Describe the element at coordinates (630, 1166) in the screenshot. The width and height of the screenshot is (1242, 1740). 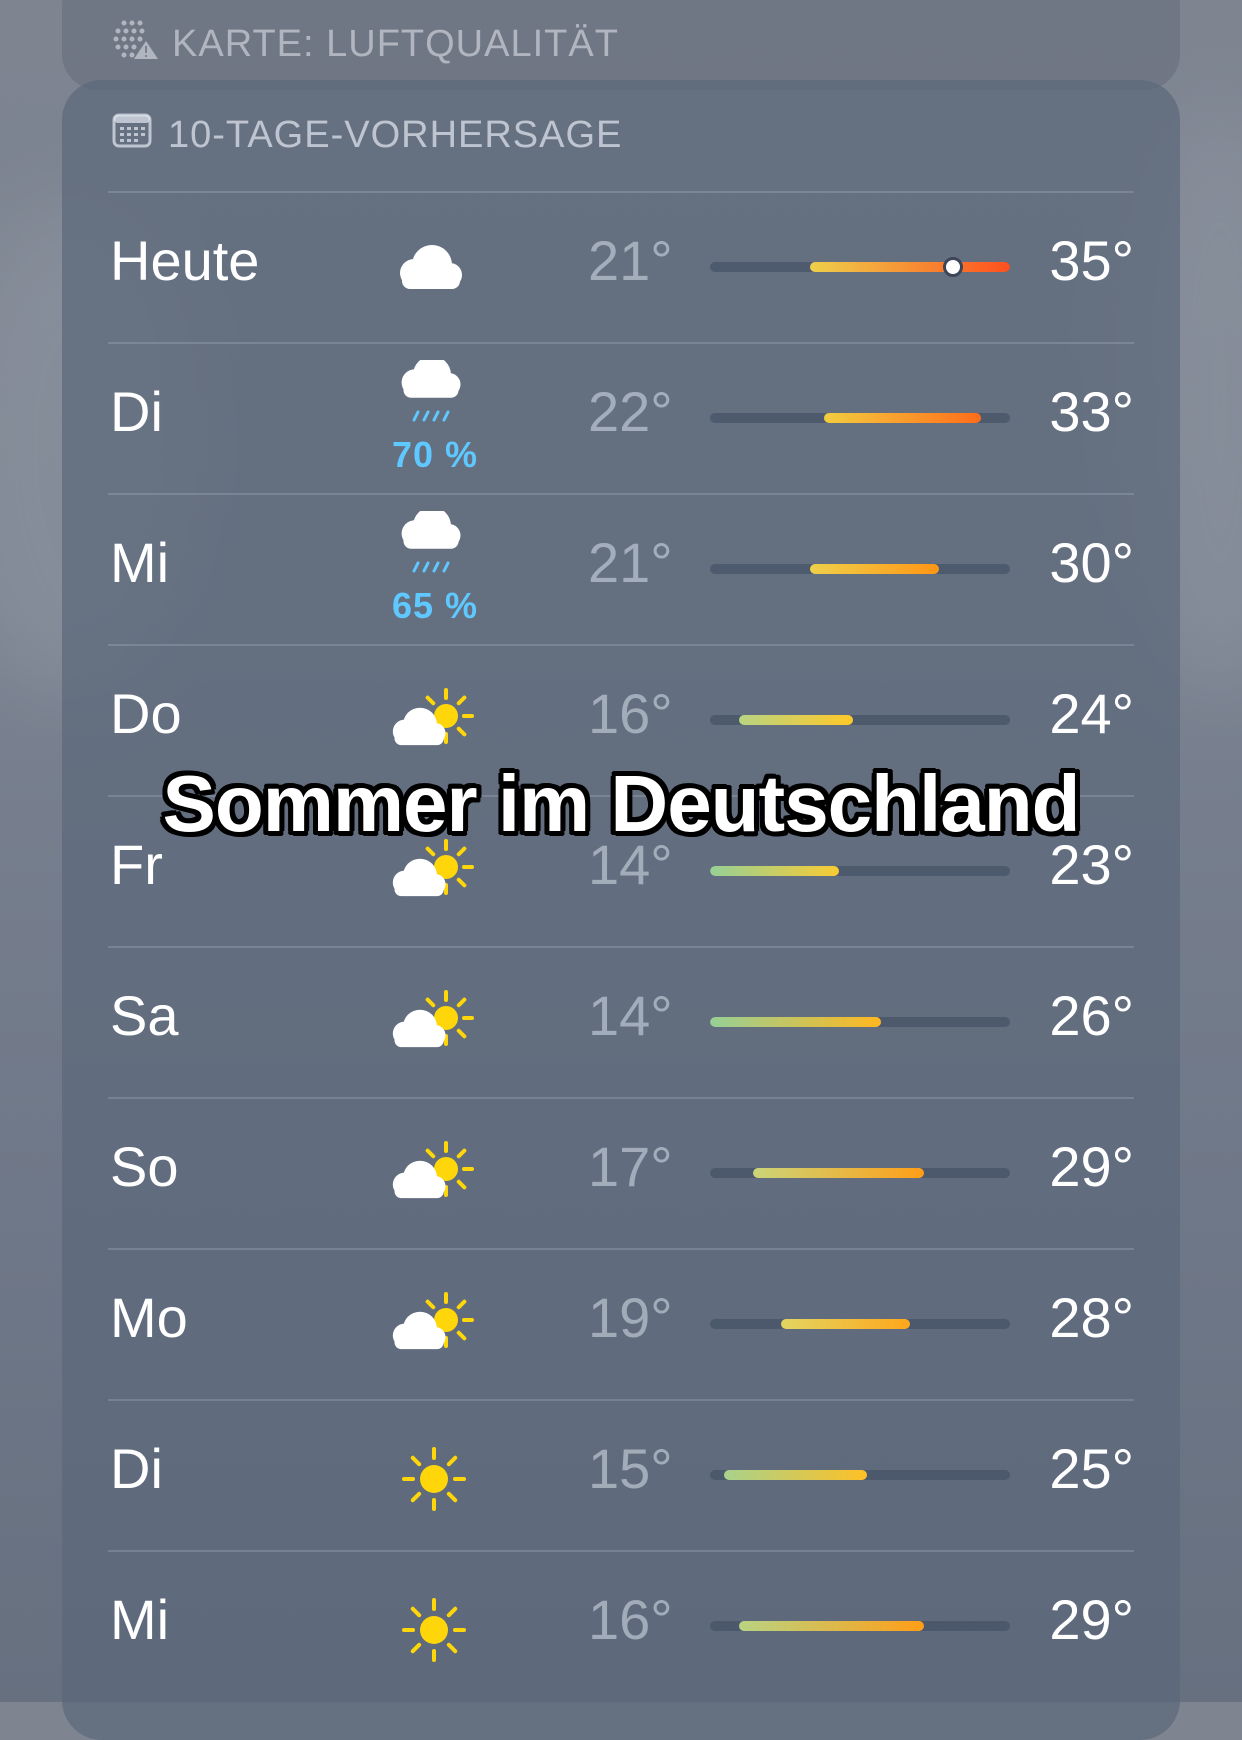
I see `low-temp: 17°` at that location.